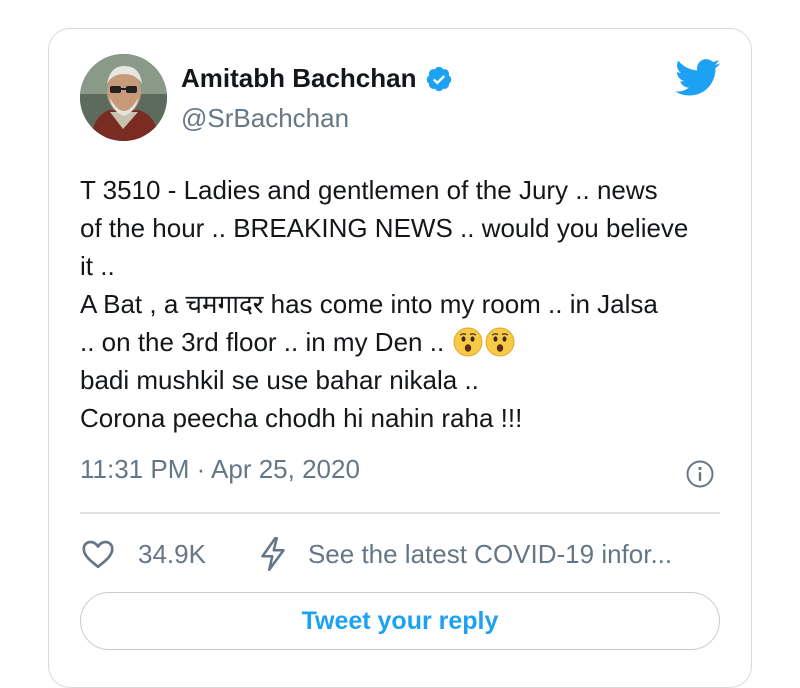 The height and width of the screenshot is (688, 800). Describe the element at coordinates (123, 97) in the screenshot. I see `avatar` at that location.